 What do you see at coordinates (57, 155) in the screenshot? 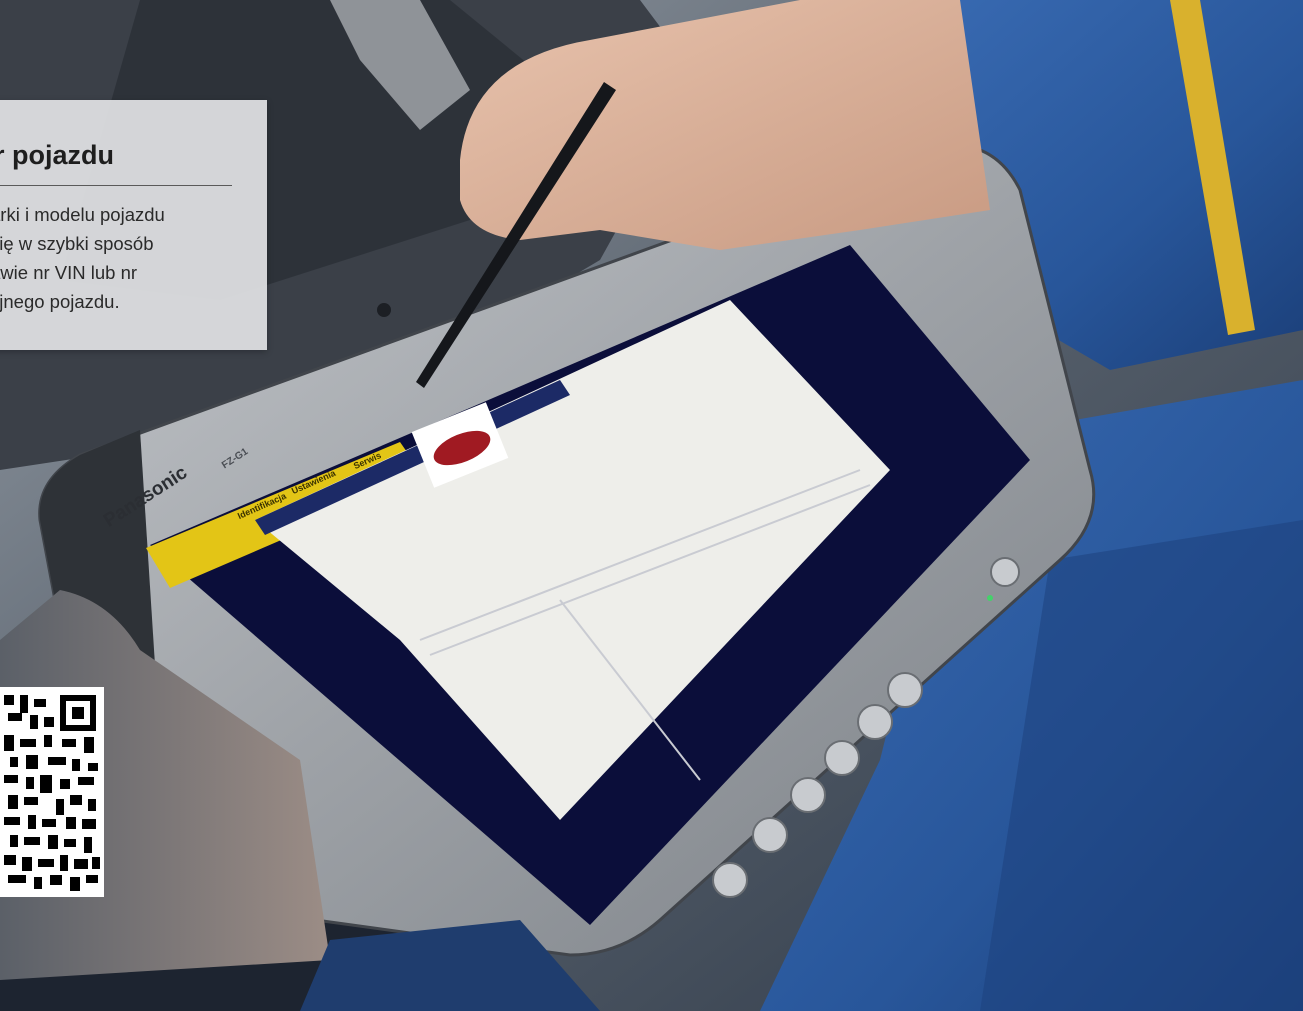
I see `info-panel-title: r pojazdu` at bounding box center [57, 155].